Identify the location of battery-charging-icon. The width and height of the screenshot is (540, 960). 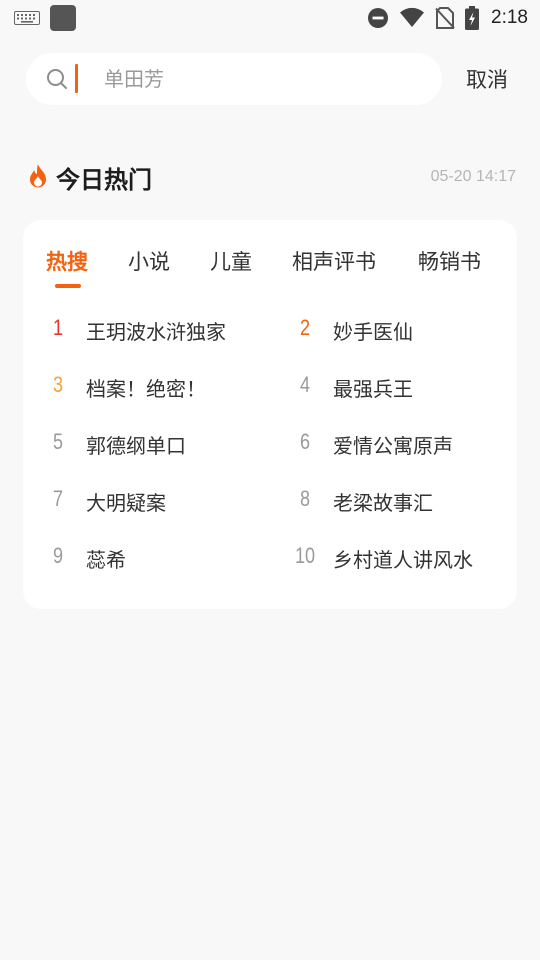
(472, 18).